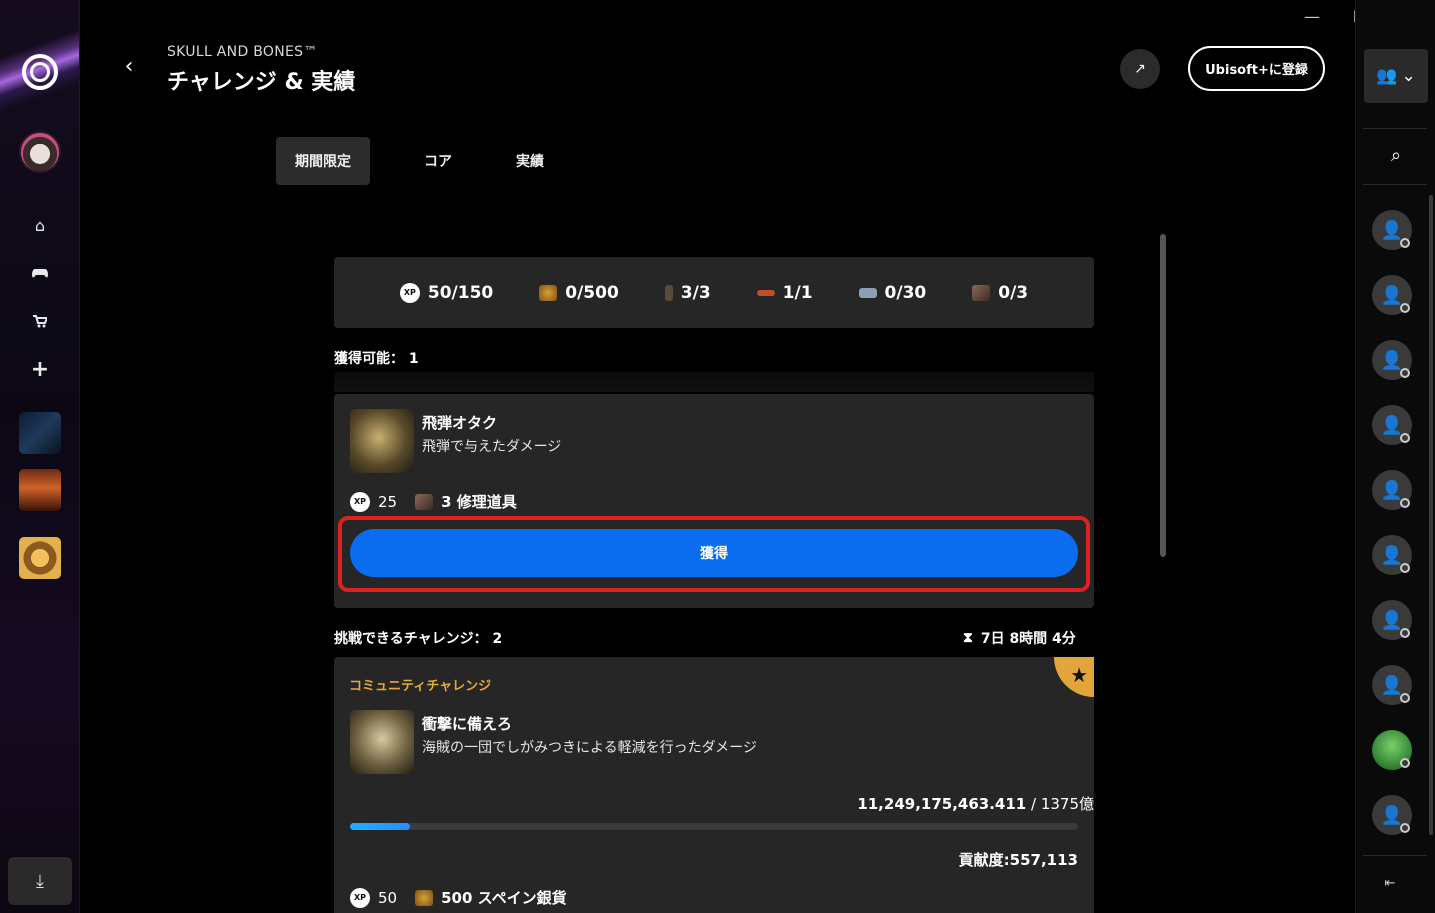  What do you see at coordinates (1390, 885) in the screenshot?
I see `collapse-sidebar-icon: ⇤` at bounding box center [1390, 885].